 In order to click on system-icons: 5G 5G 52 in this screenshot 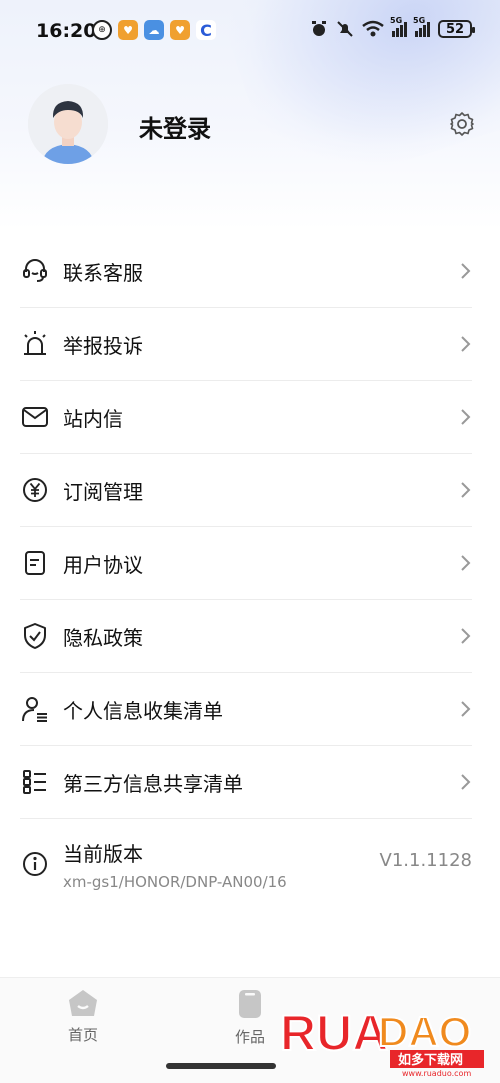, I will do `click(392, 27)`.